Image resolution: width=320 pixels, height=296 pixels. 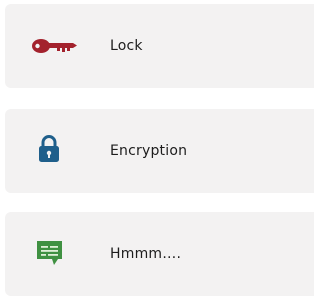 What do you see at coordinates (61, 149) in the screenshot?
I see `padlock-icon` at bounding box center [61, 149].